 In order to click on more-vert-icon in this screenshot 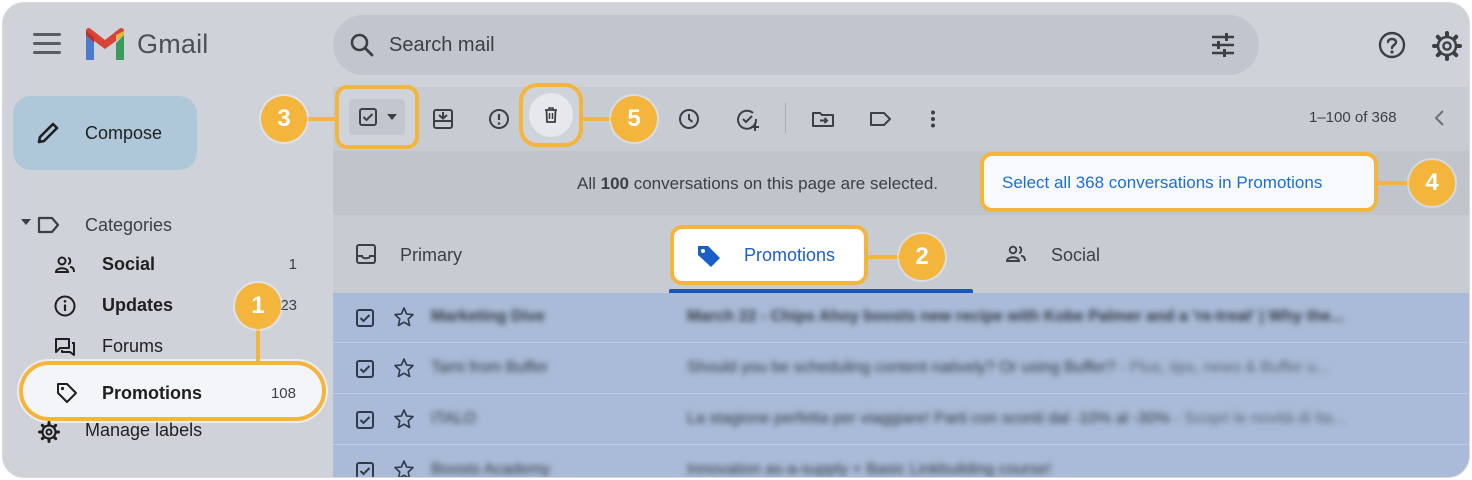, I will do `click(933, 119)`.